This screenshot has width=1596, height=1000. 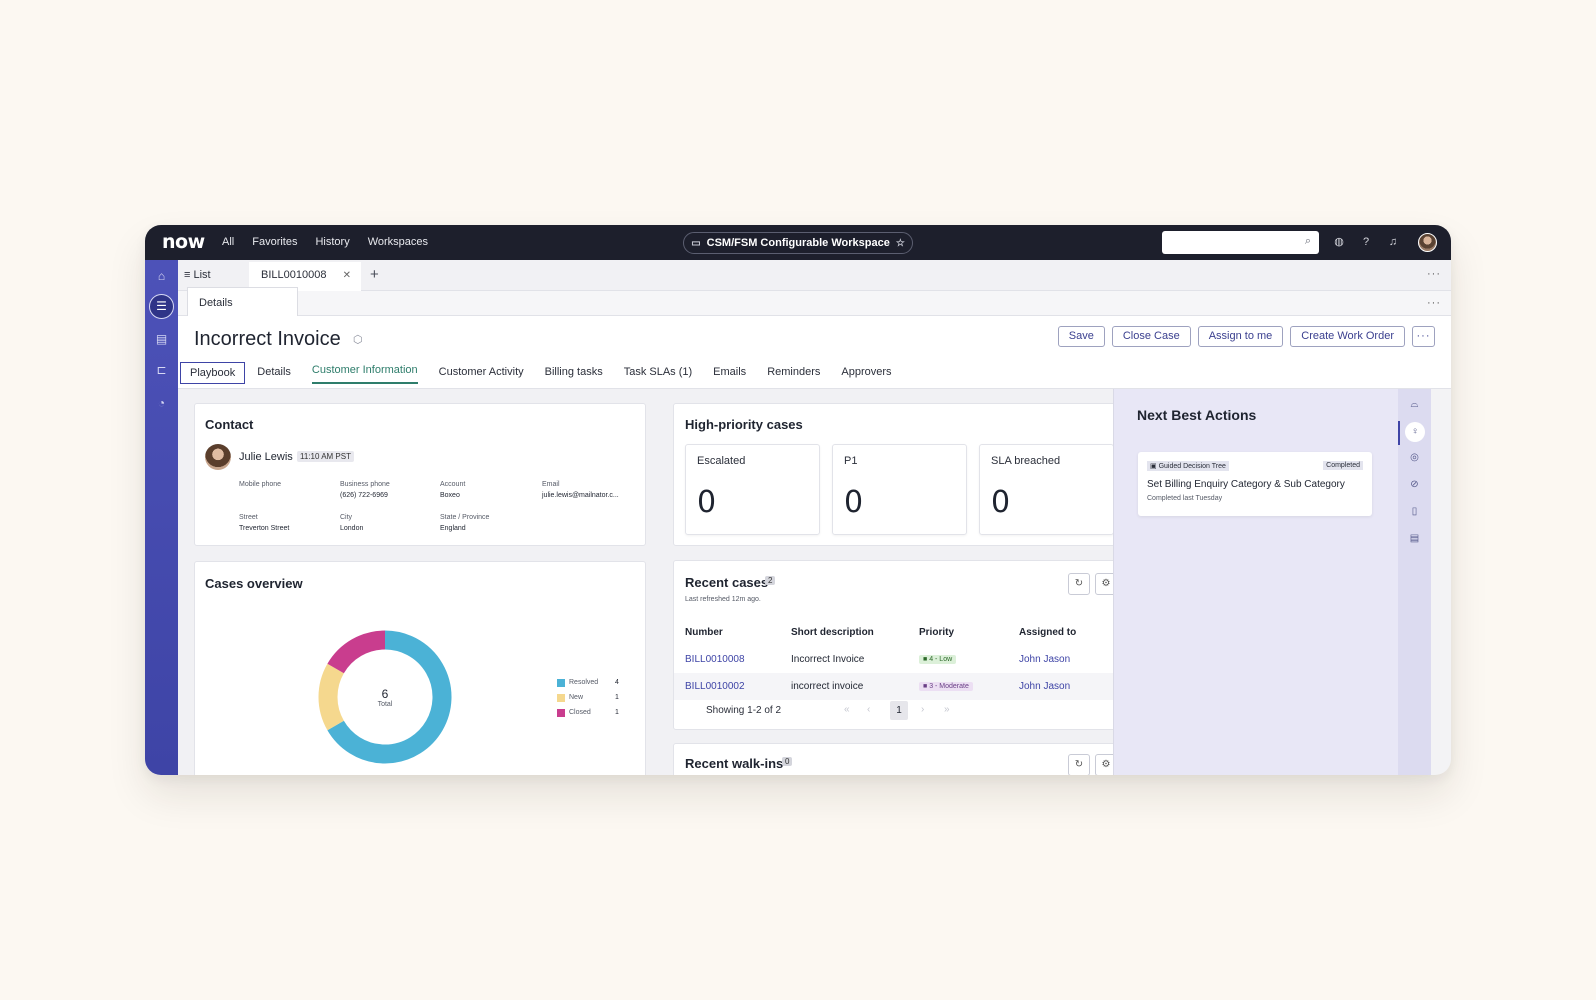 What do you see at coordinates (1414, 511) in the screenshot?
I see `document-icon: ▯` at bounding box center [1414, 511].